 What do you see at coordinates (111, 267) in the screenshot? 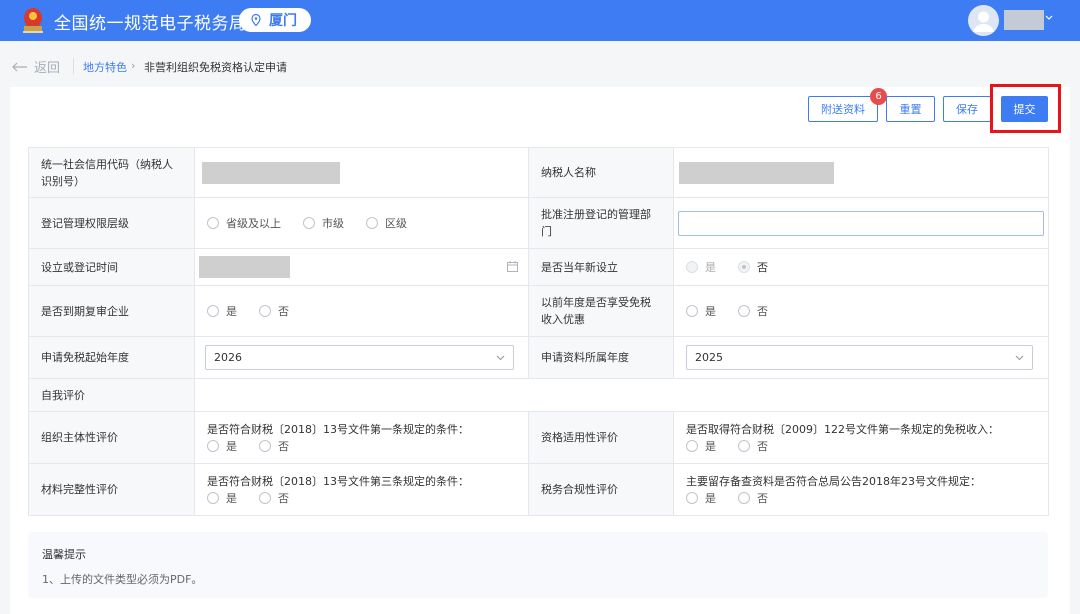
I see `reg-time-label: 设立或登记时间` at bounding box center [111, 267].